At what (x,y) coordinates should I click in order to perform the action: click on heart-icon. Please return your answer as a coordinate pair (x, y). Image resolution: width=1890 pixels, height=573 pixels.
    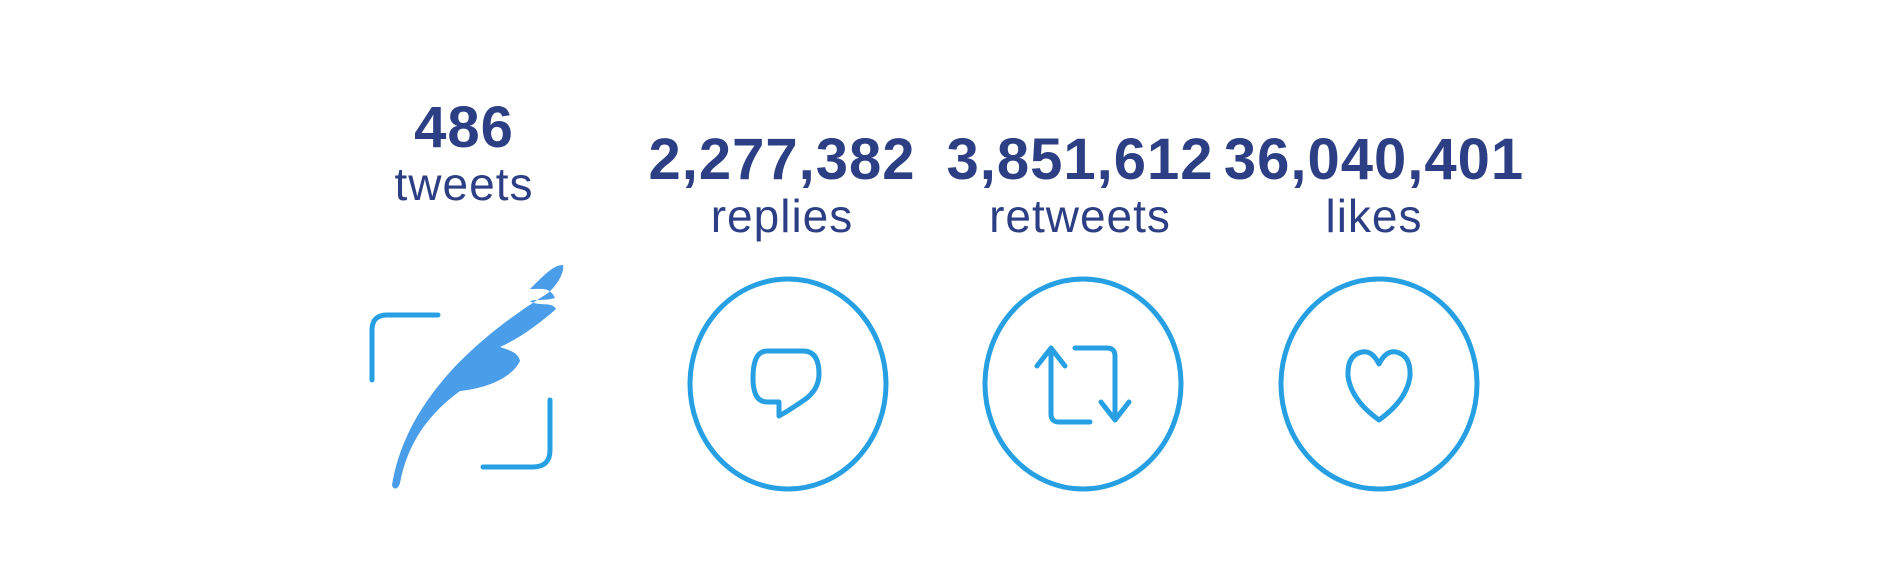
    Looking at the image, I should click on (1379, 384).